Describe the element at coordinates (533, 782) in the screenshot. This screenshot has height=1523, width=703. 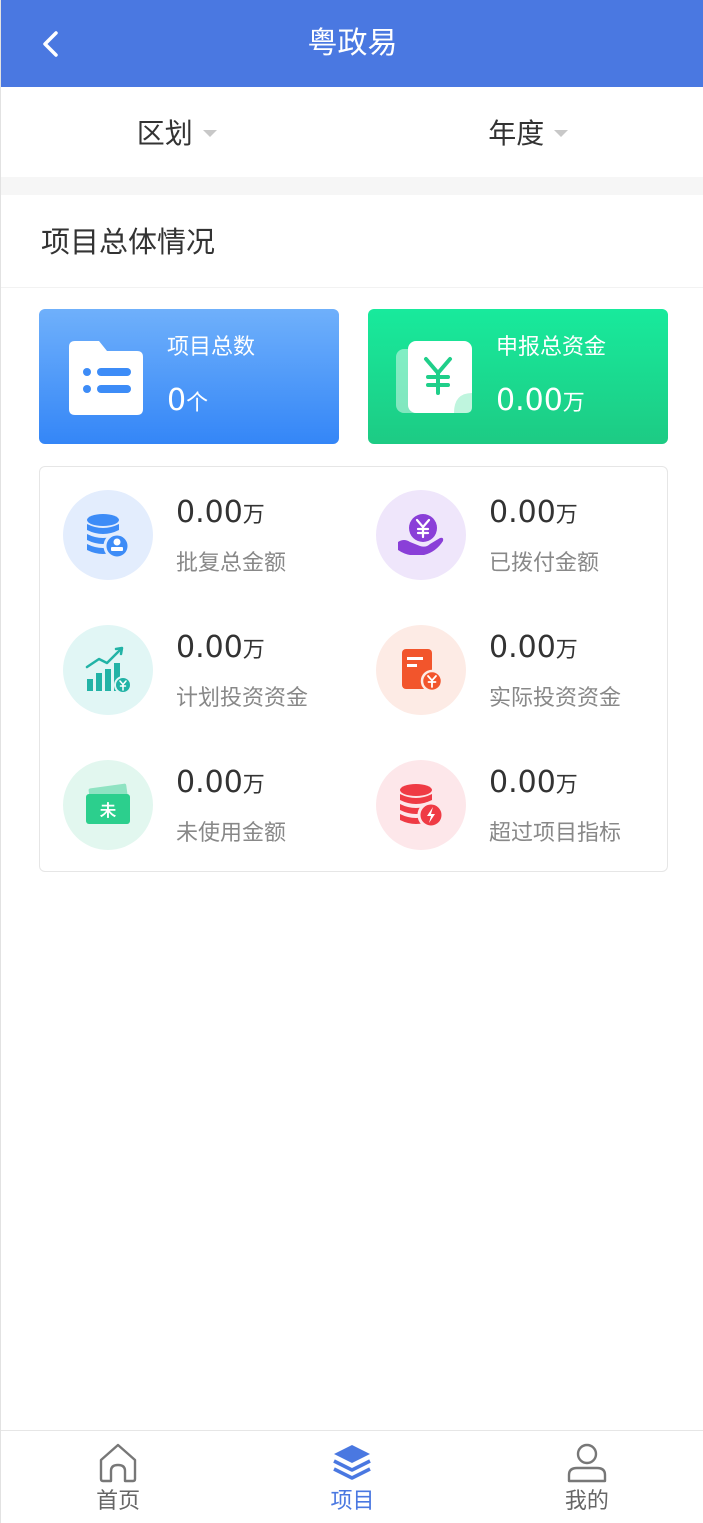
I see `over-target-value: 0.00万` at that location.